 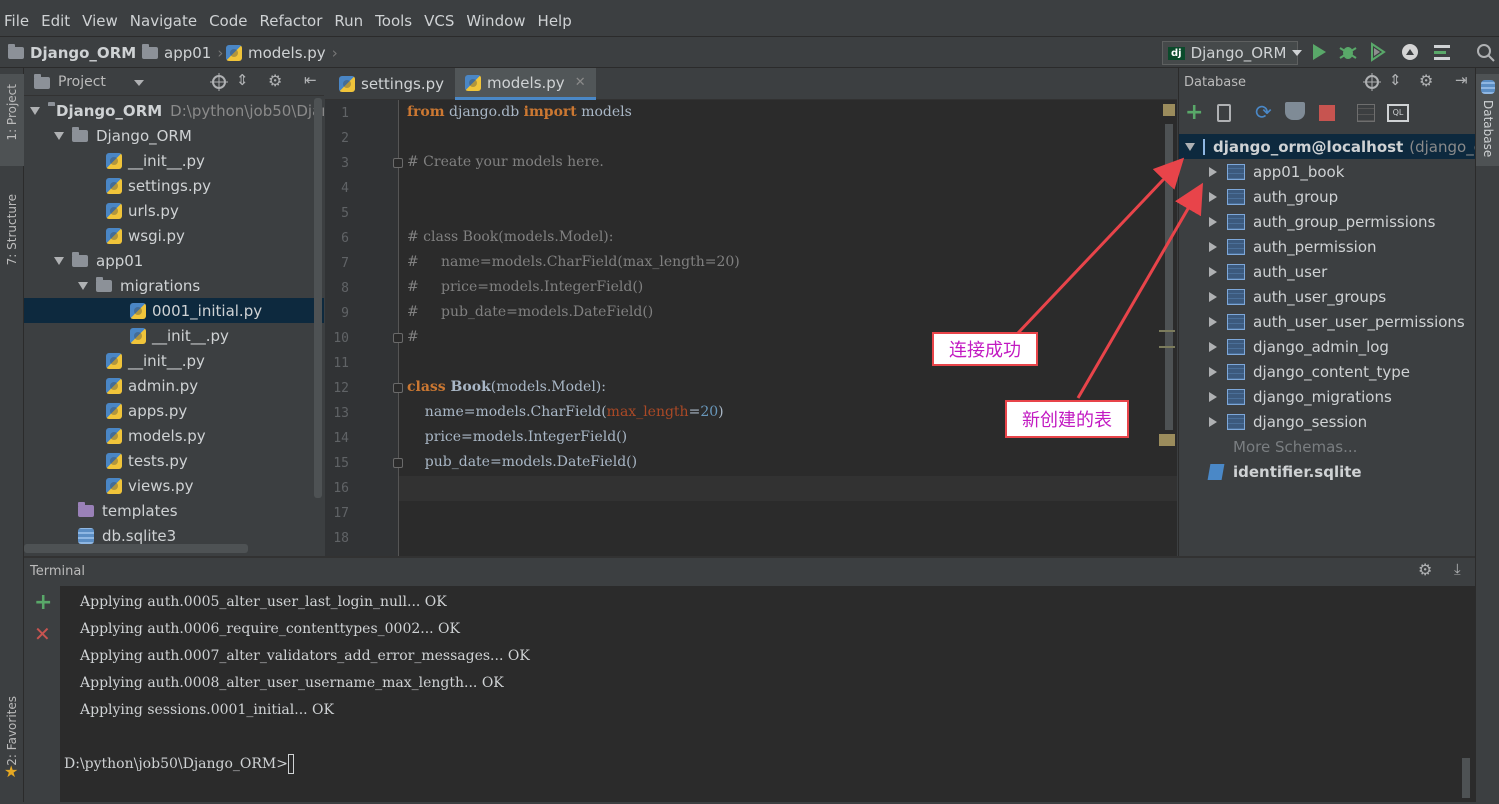 I want to click on annotation-new-tables: 新创建的表, so click(x=1067, y=419).